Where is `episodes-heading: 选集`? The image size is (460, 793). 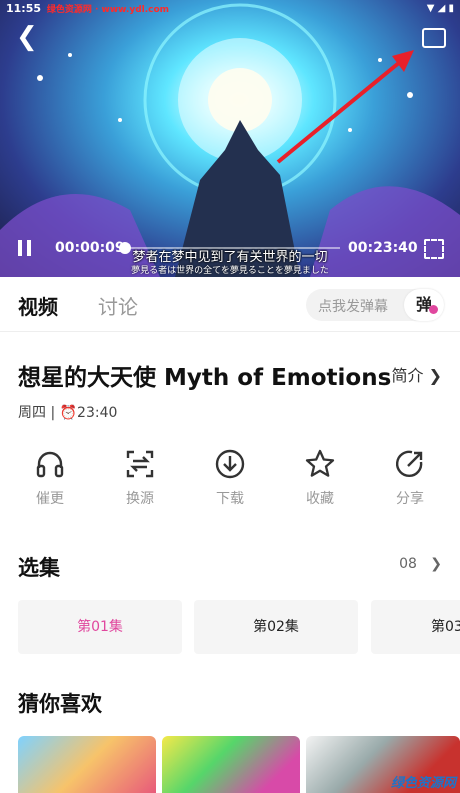 episodes-heading: 选集 is located at coordinates (39, 568).